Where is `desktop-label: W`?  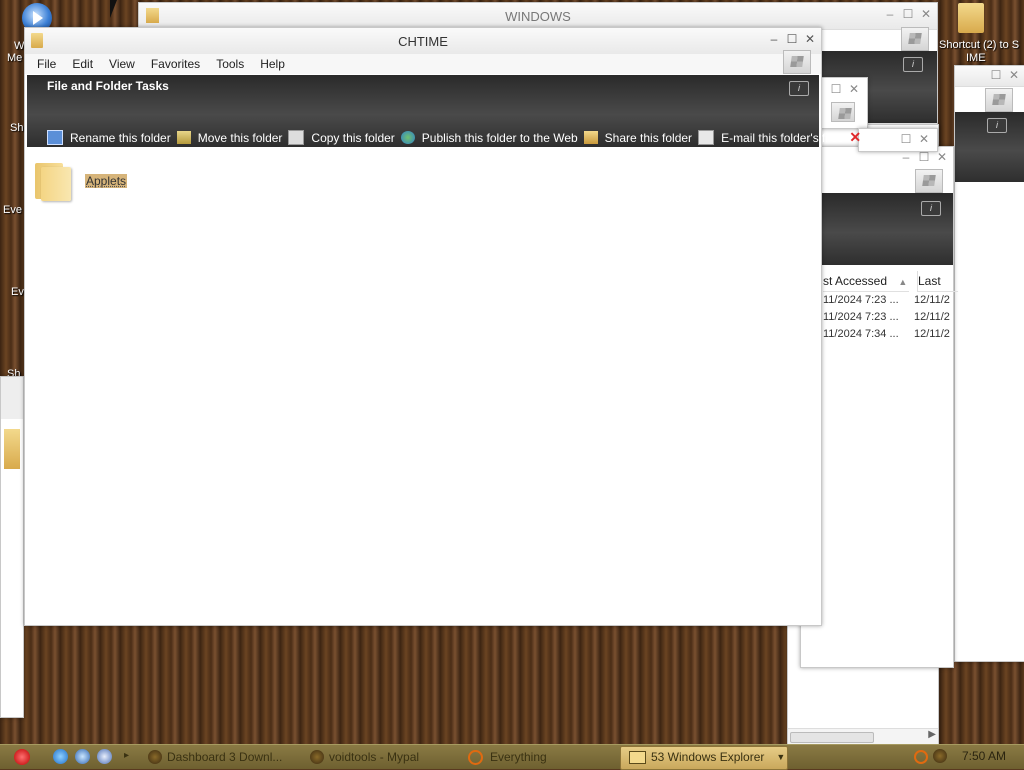
desktop-label: W is located at coordinates (19, 46).